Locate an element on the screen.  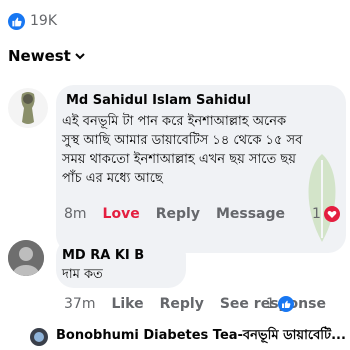
comment-line: সময় থাকতো ইনশাআল্লাহ এখন ছয় সাতে ছয় is located at coordinates (179, 159).